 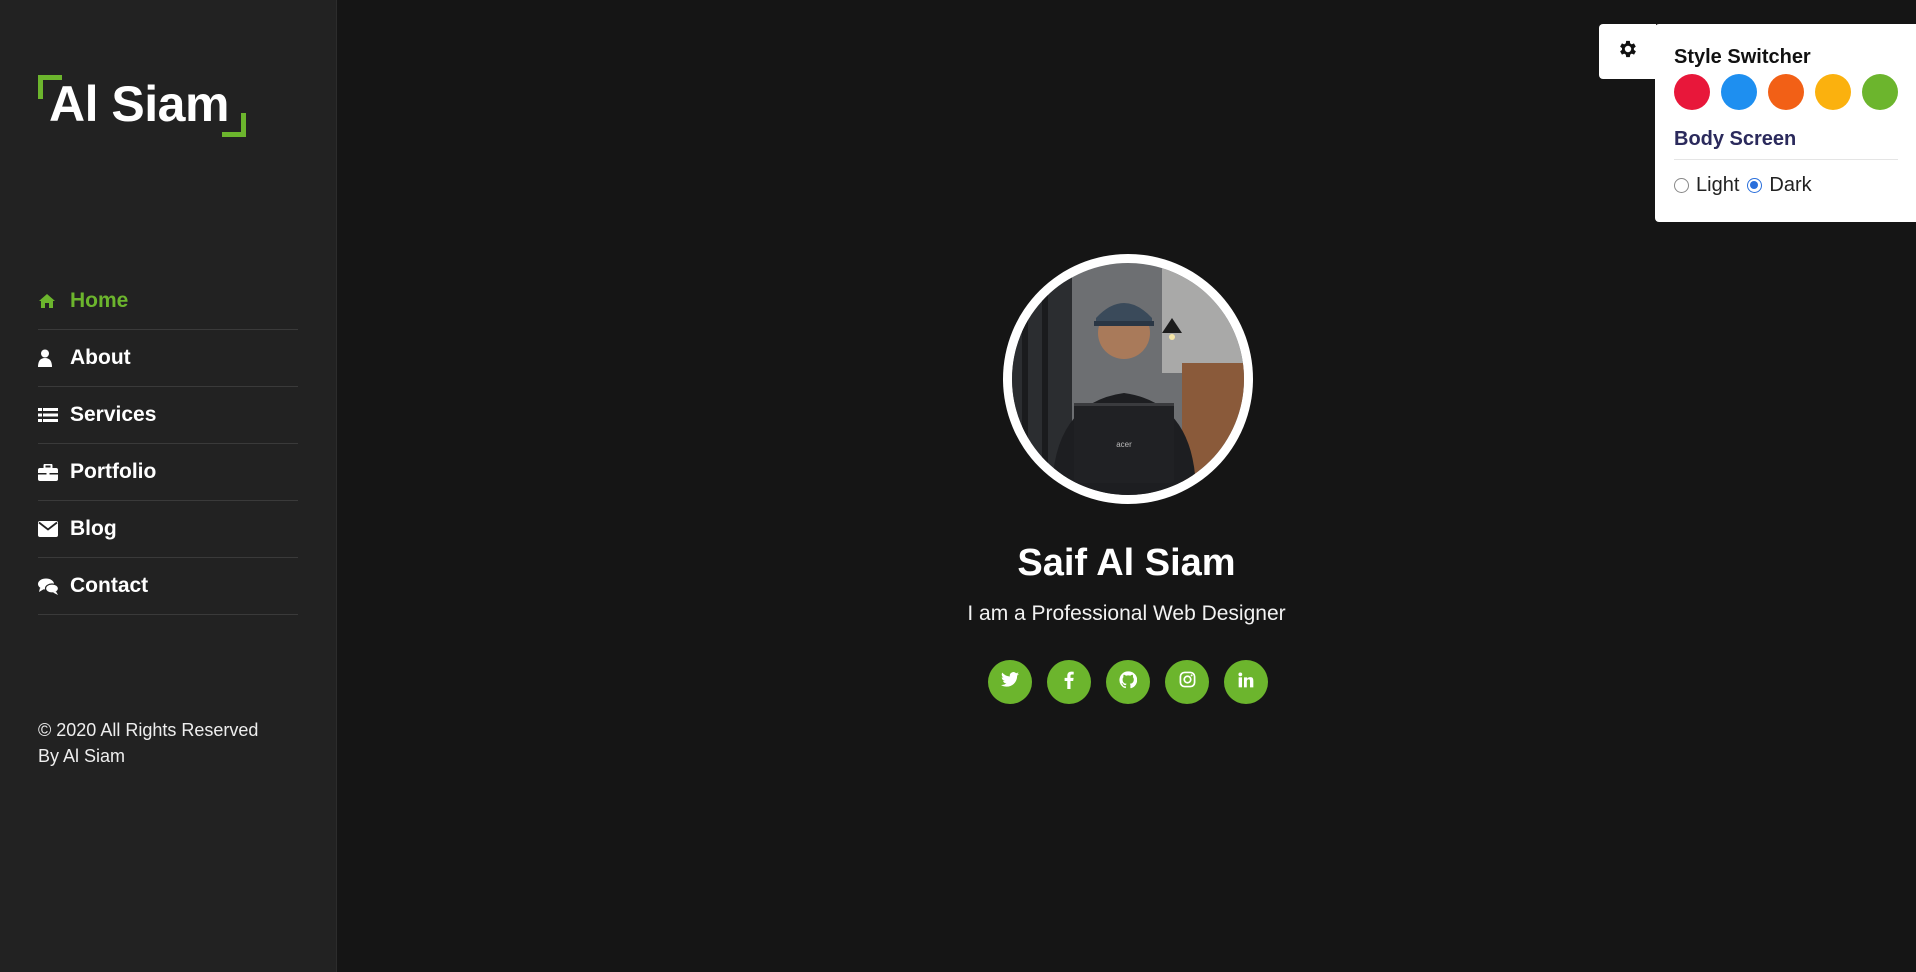 I want to click on style-switcher-toggle, so click(x=1627, y=51).